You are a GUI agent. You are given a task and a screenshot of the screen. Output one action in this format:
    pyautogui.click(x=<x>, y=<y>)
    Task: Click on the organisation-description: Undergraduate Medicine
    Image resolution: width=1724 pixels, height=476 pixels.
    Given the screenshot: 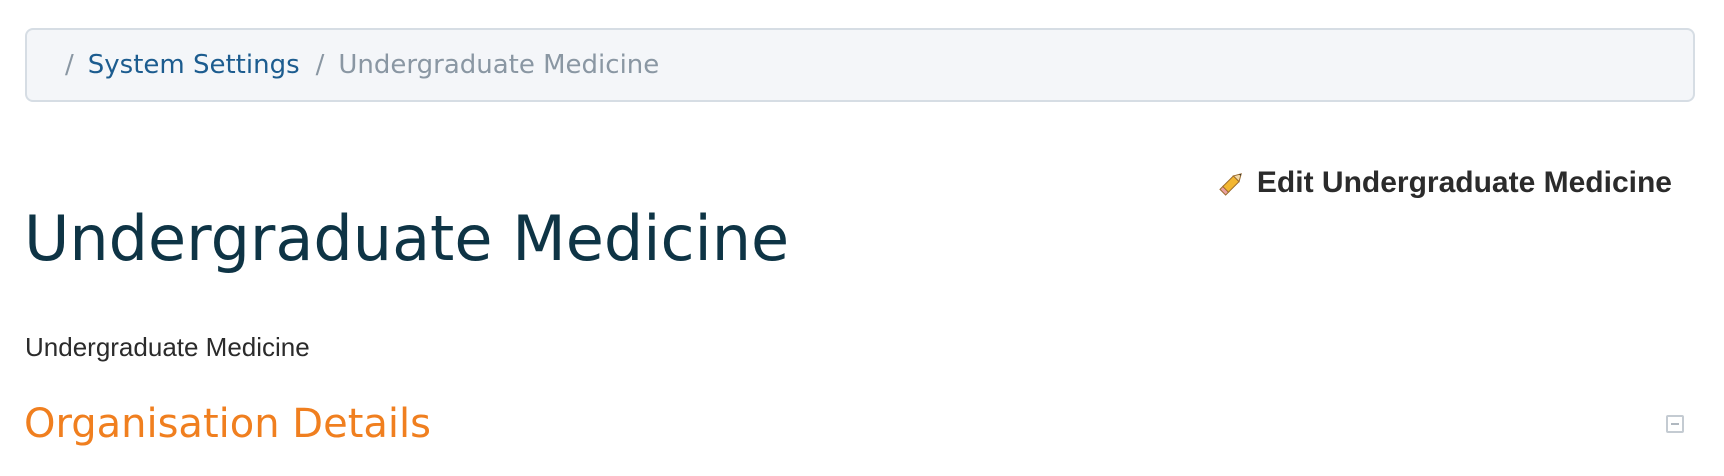 What is the action you would take?
    pyautogui.click(x=167, y=347)
    